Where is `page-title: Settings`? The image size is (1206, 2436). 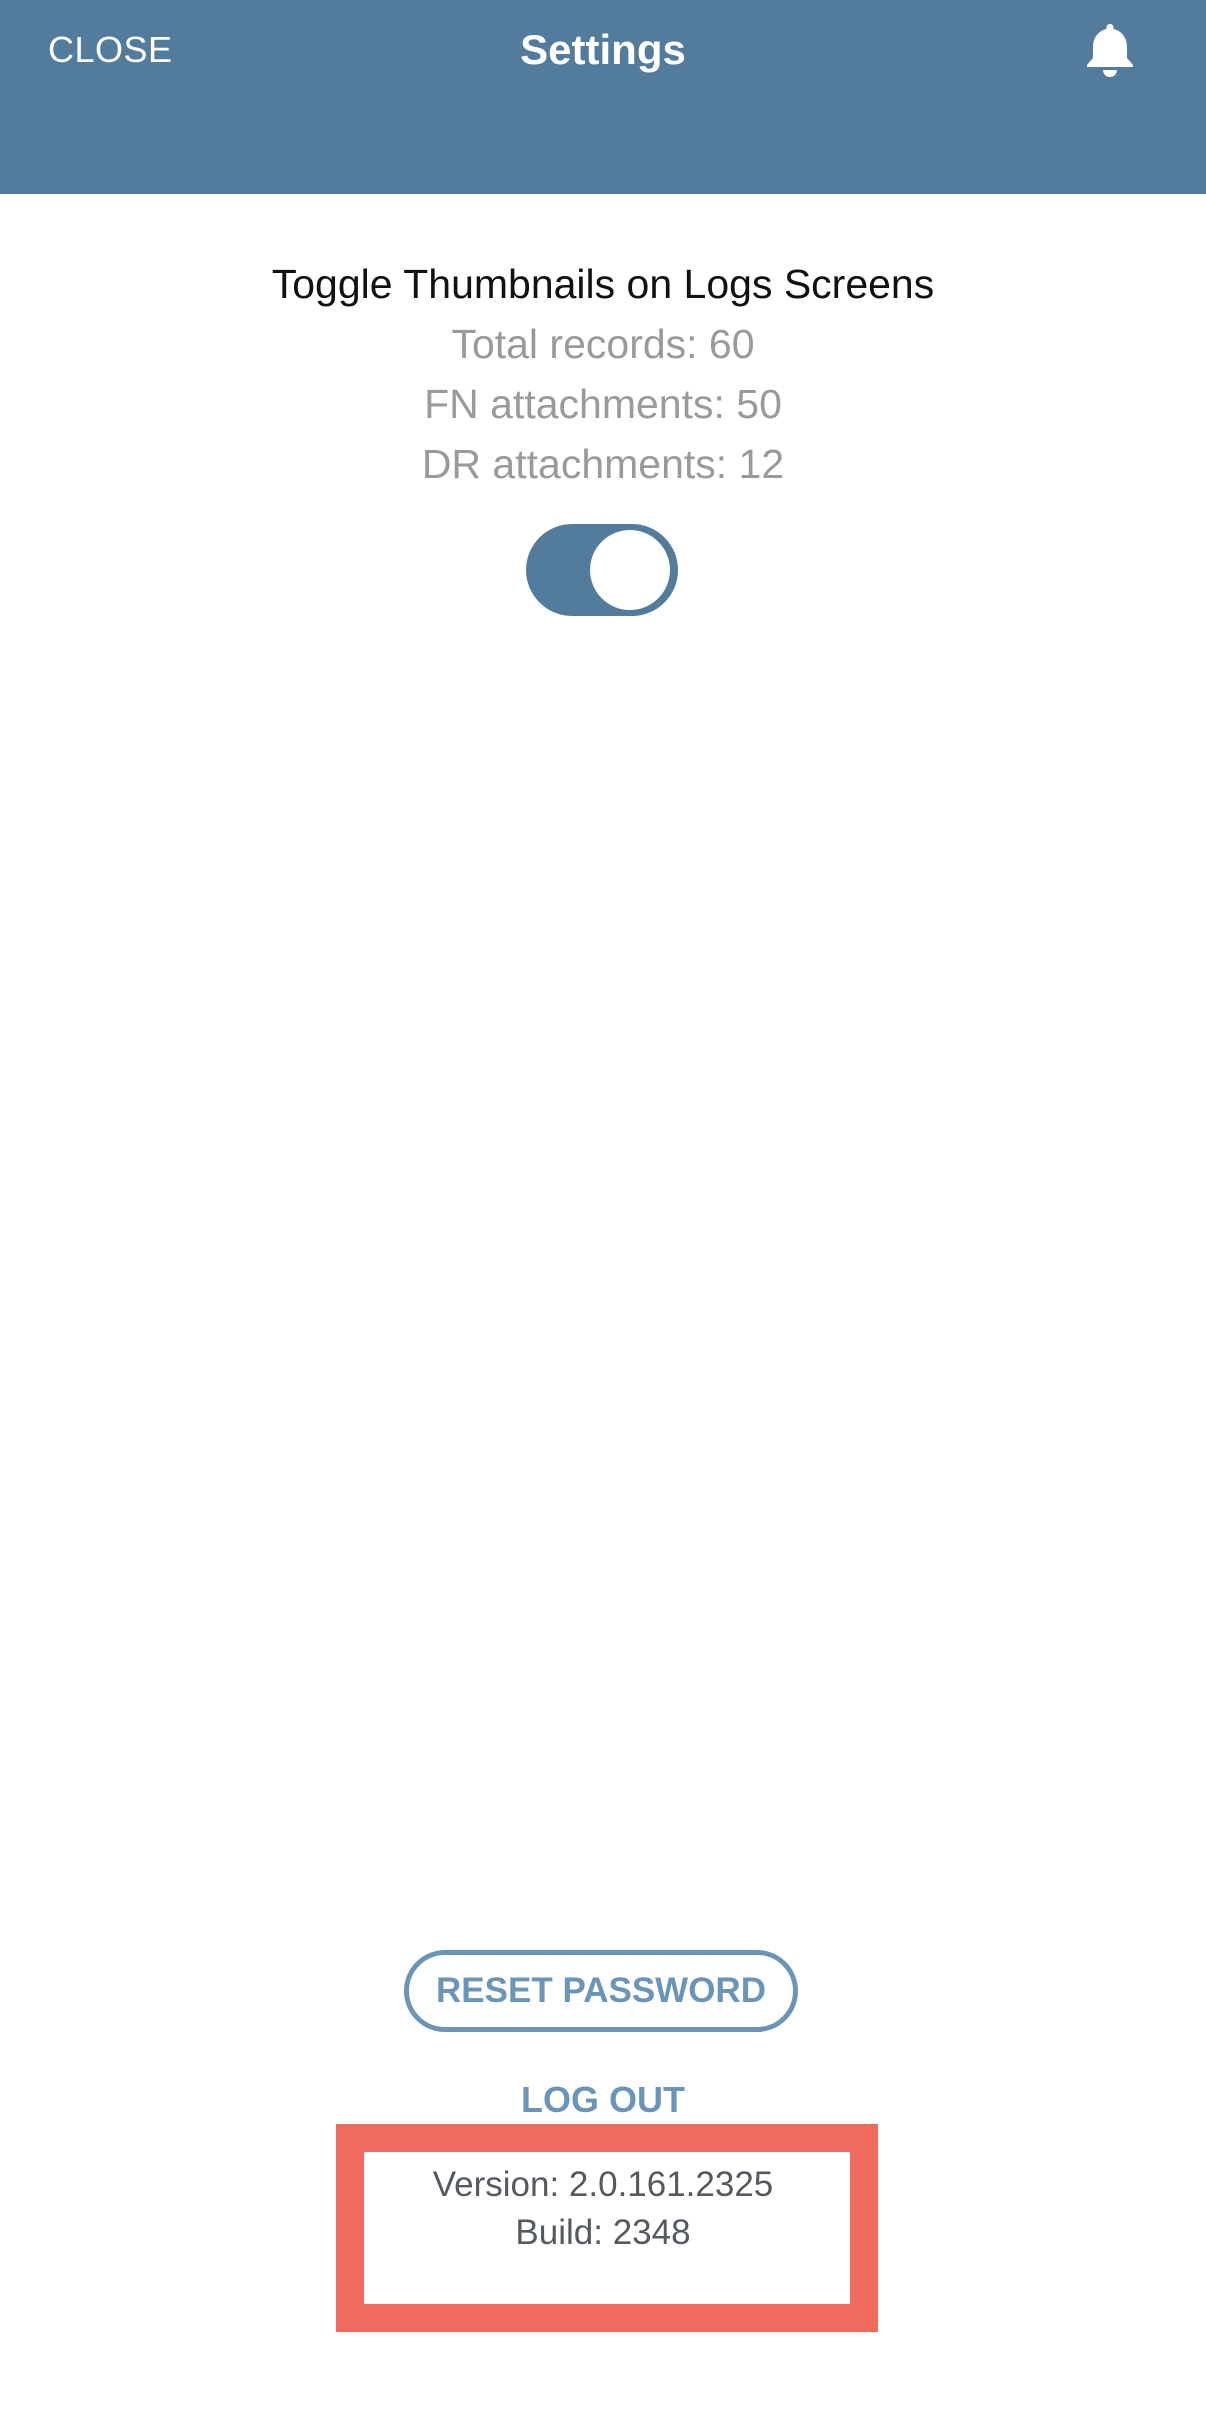 page-title: Settings is located at coordinates (603, 49).